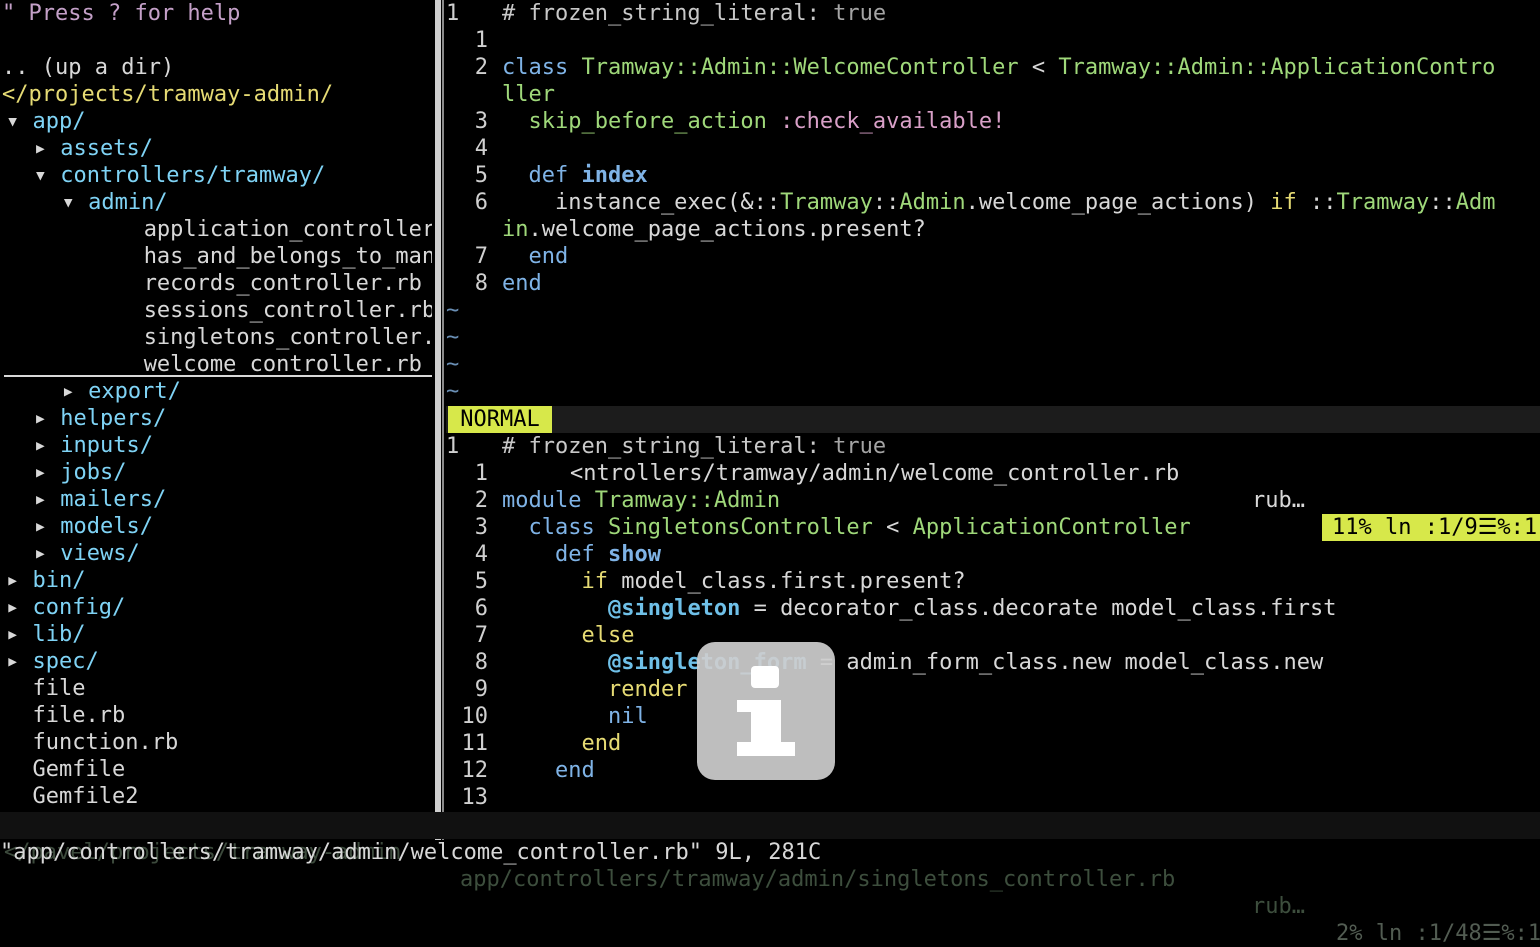  Describe the element at coordinates (993, 229) in the screenshot. I see `code-line: in.welcome_page_actions.present?` at that location.